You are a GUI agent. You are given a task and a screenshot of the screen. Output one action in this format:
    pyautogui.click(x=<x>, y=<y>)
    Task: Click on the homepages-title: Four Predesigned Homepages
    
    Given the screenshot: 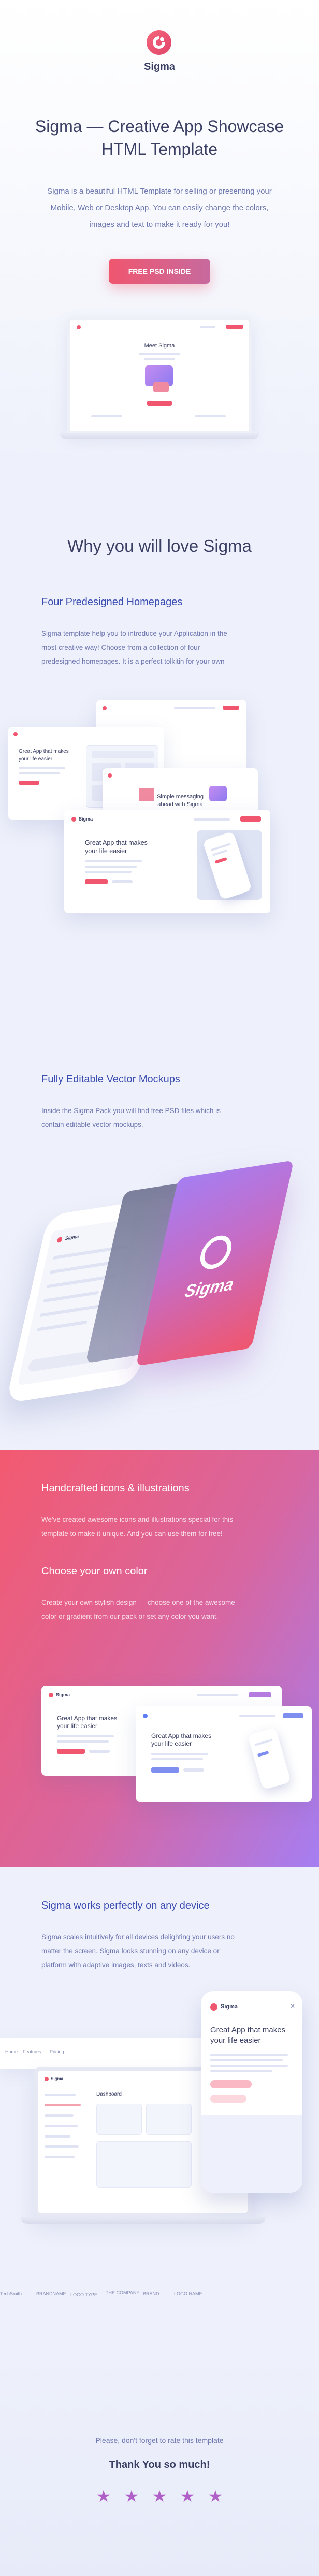 What is the action you would take?
    pyautogui.click(x=112, y=602)
    